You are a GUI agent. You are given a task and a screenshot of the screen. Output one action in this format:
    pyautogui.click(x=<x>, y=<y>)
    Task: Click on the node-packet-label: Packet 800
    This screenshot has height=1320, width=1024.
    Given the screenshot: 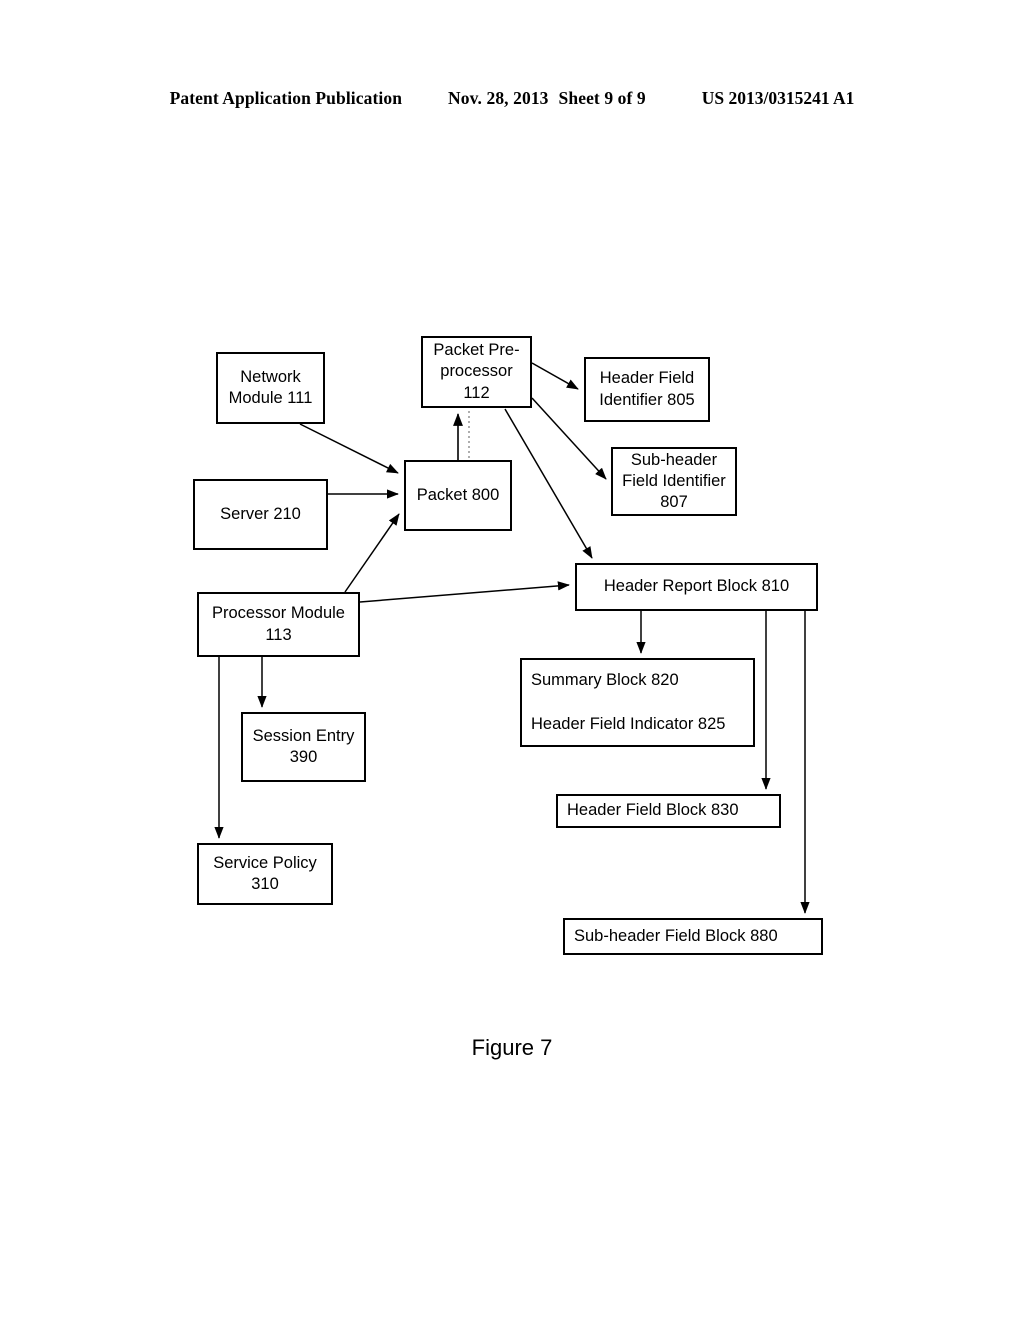 What is the action you would take?
    pyautogui.click(x=458, y=494)
    